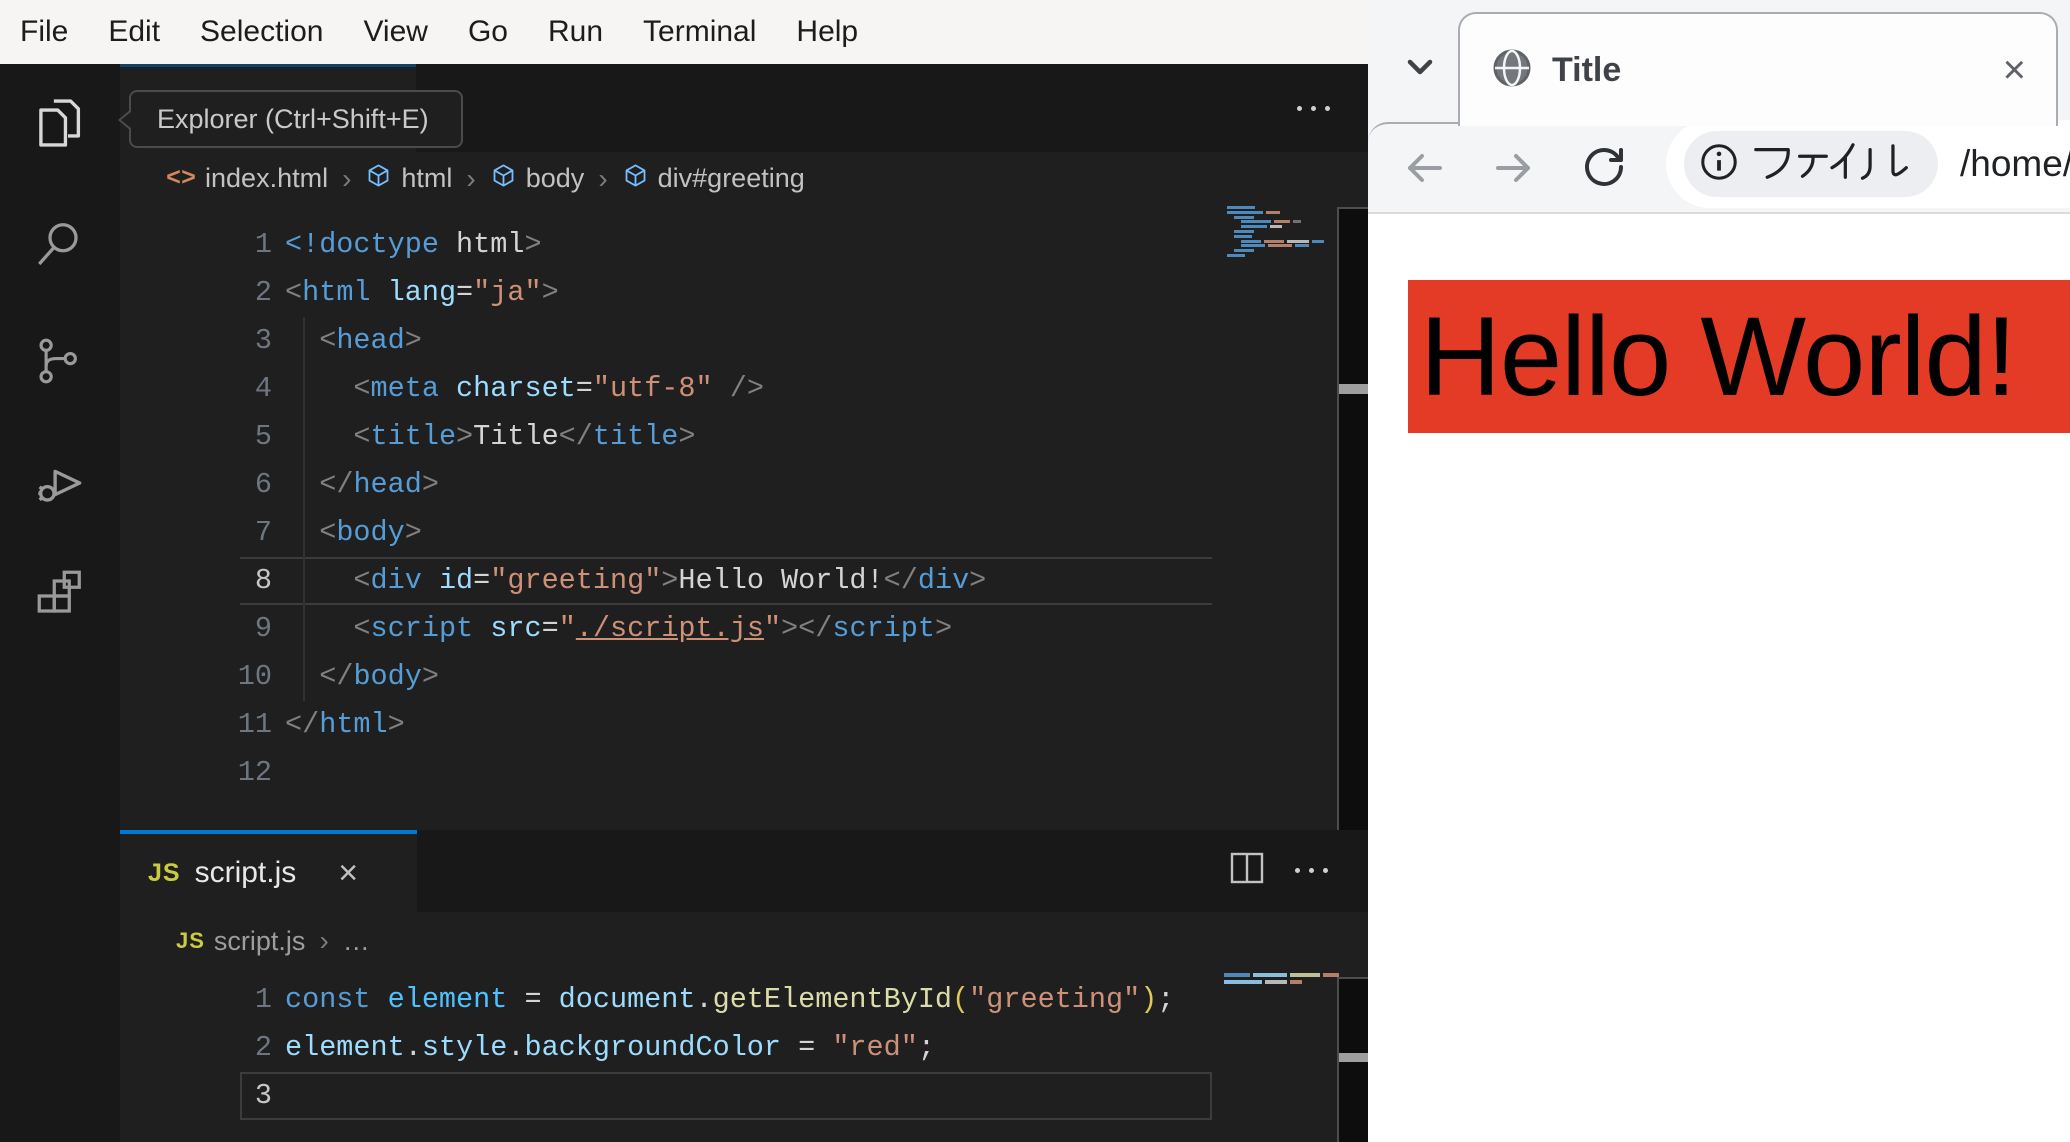  What do you see at coordinates (413, 244) in the screenshot?
I see `code-line: <!doctype html>` at bounding box center [413, 244].